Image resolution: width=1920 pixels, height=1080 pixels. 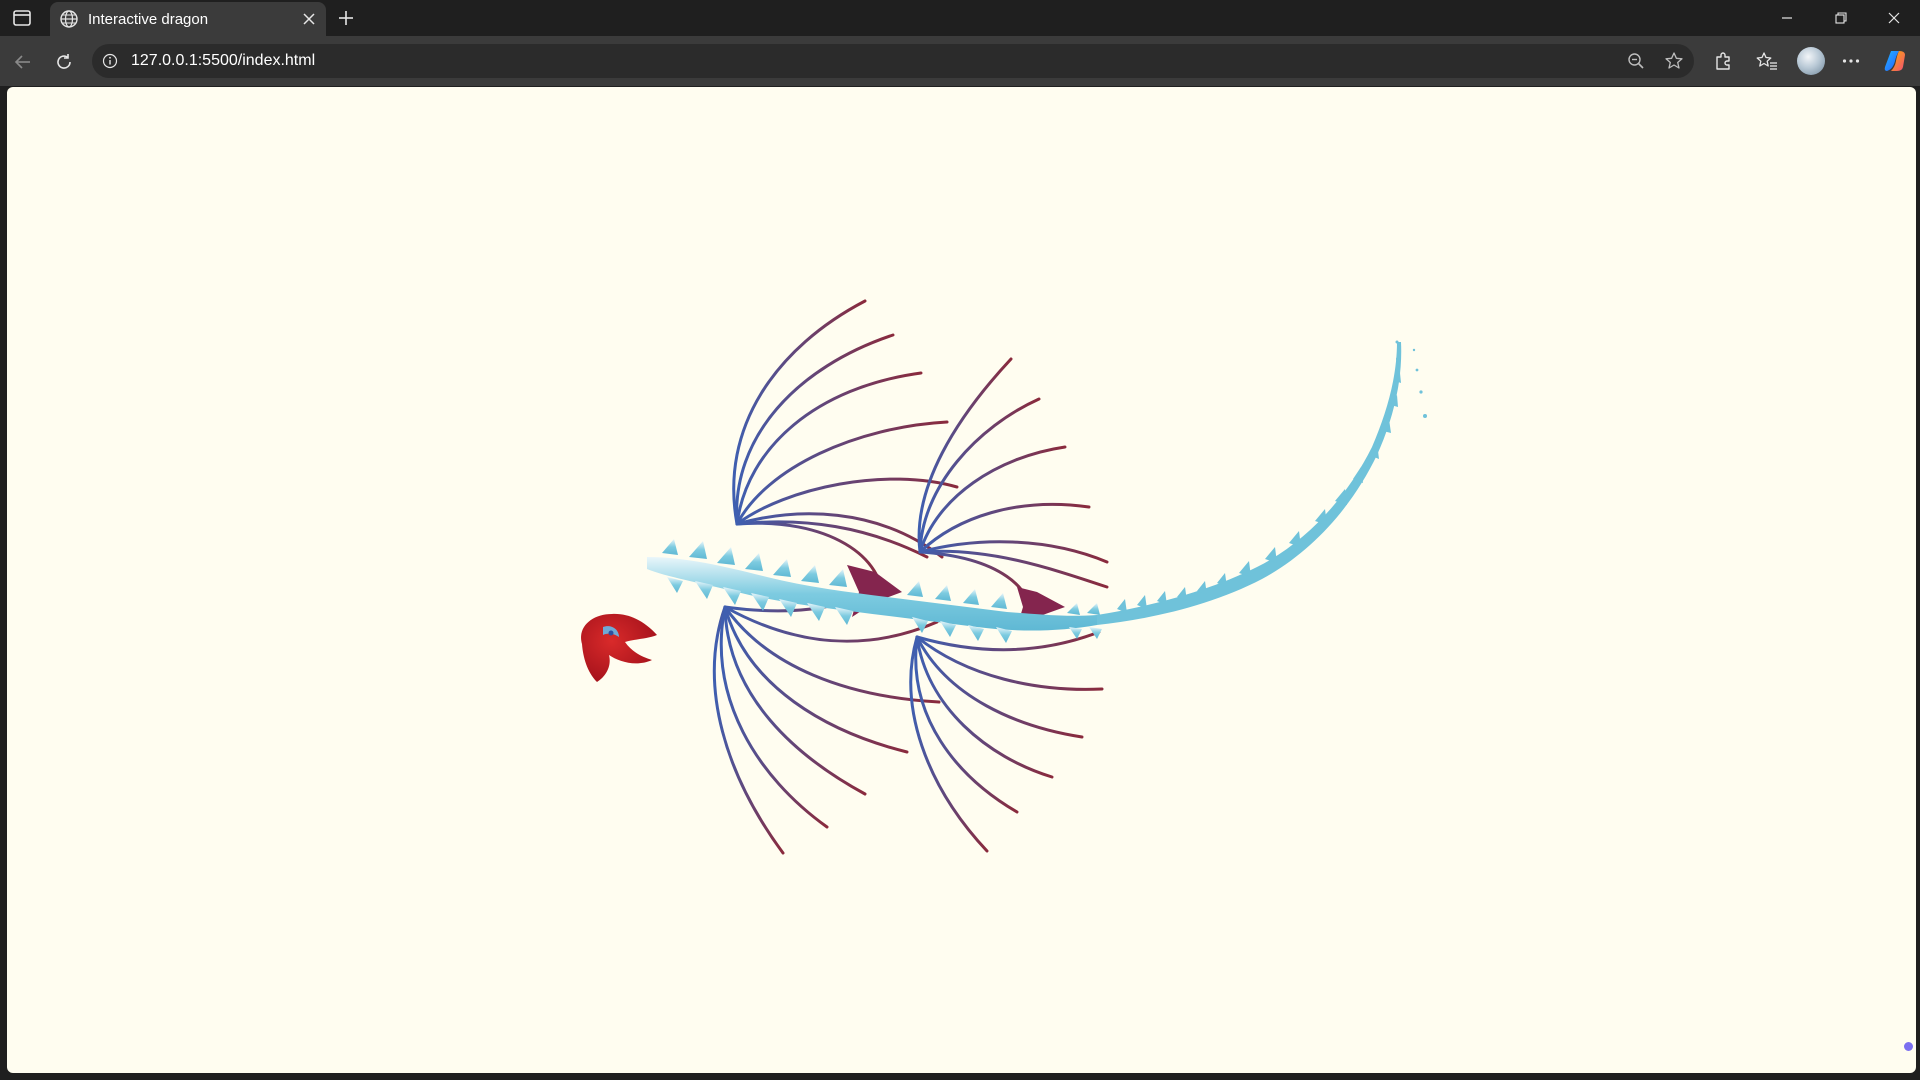 What do you see at coordinates (69, 19) in the screenshot?
I see `globe-icon` at bounding box center [69, 19].